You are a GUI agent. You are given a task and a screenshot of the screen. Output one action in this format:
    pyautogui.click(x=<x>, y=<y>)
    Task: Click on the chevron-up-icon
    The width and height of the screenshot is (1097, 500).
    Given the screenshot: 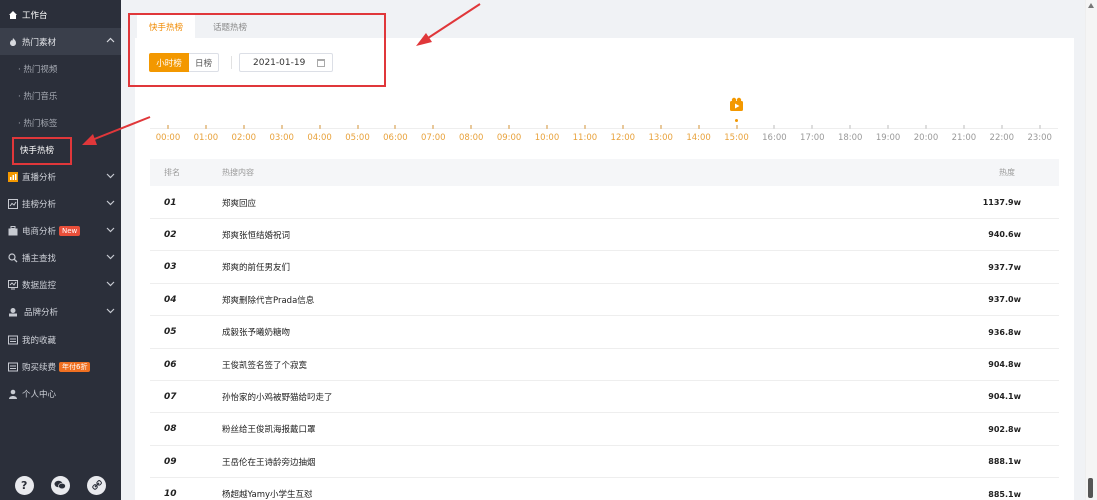 What is the action you would take?
    pyautogui.click(x=110, y=40)
    